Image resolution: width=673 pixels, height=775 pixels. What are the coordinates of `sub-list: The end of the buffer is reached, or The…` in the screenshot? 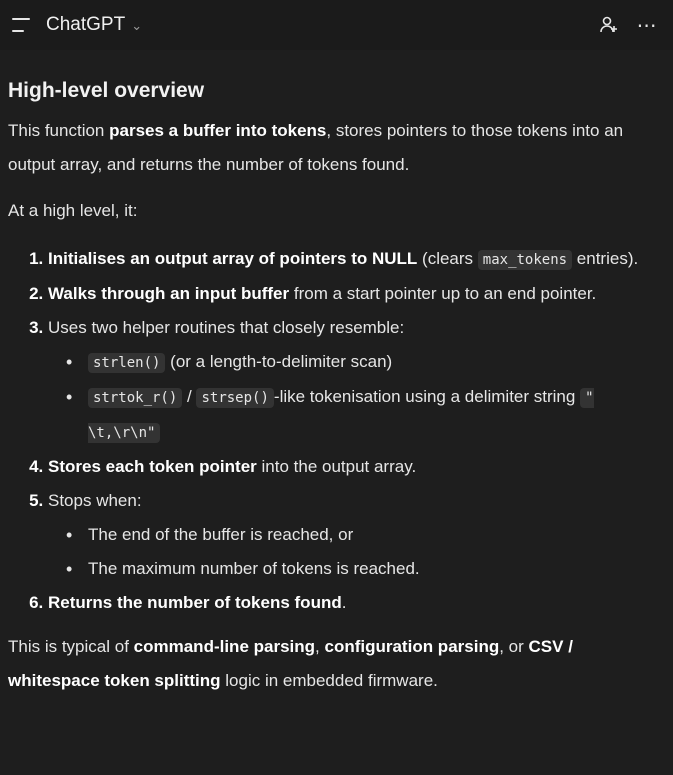 It's located at (353, 552).